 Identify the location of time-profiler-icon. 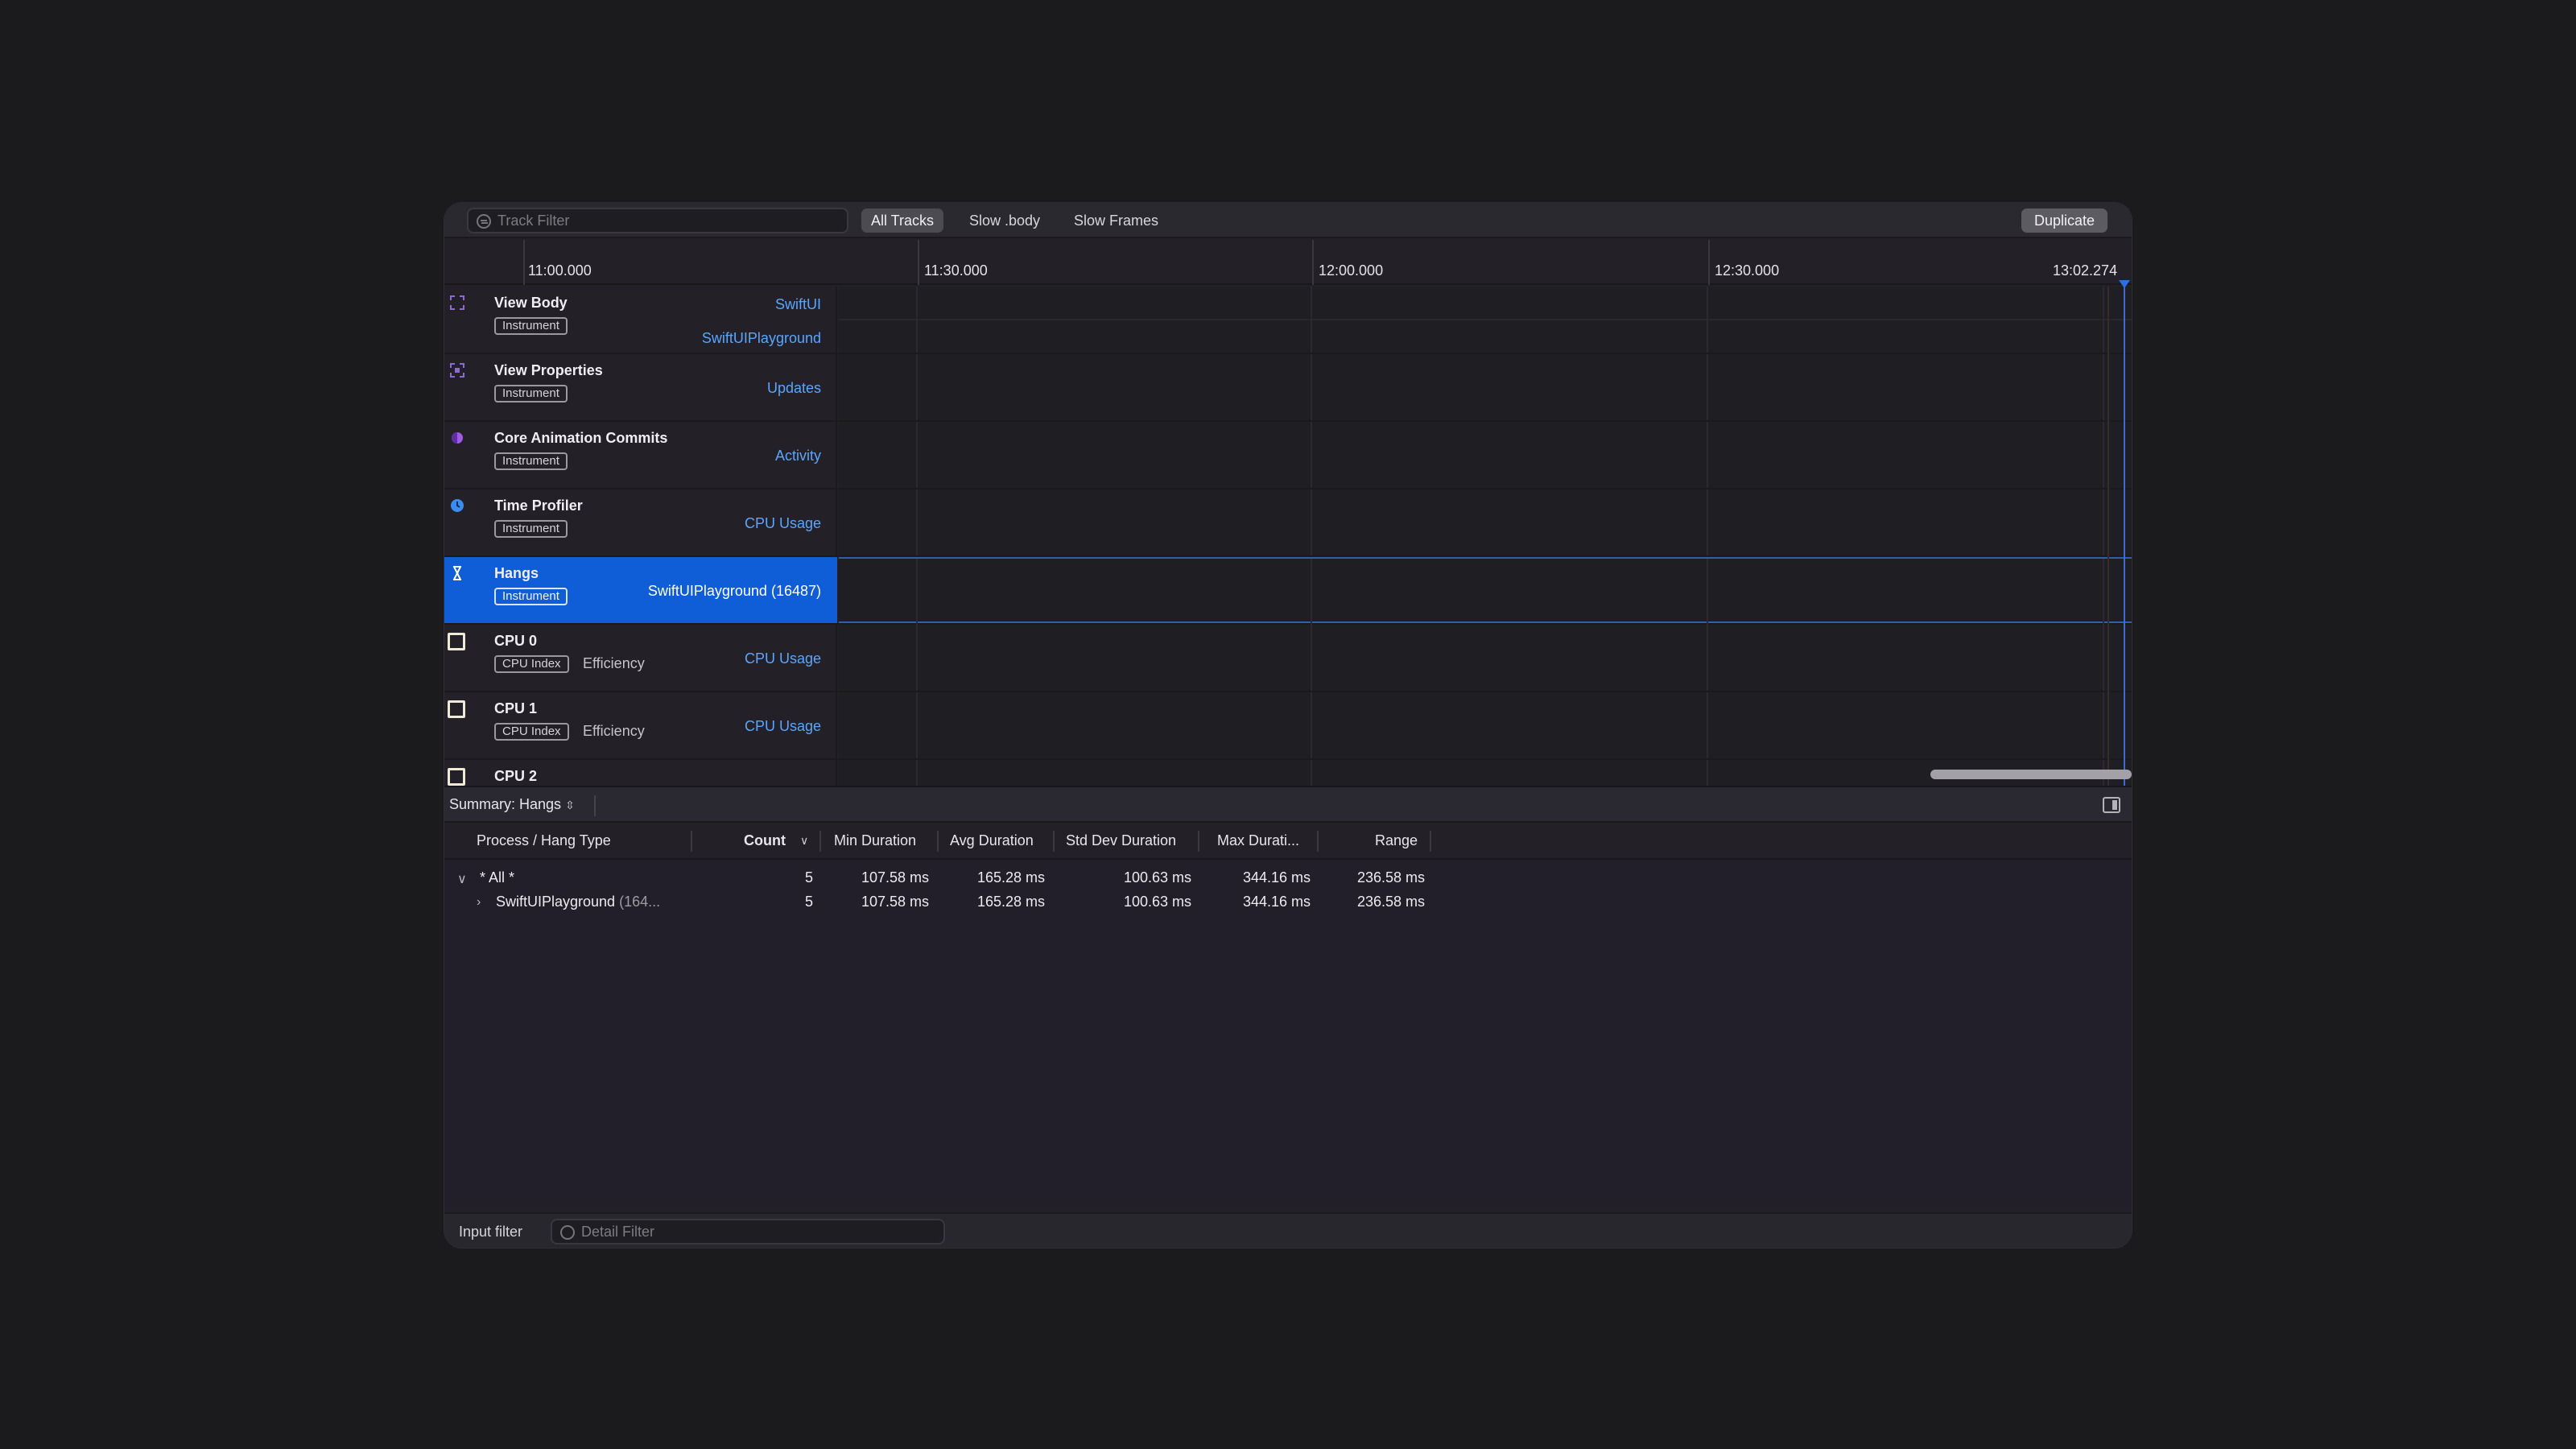
(457, 505).